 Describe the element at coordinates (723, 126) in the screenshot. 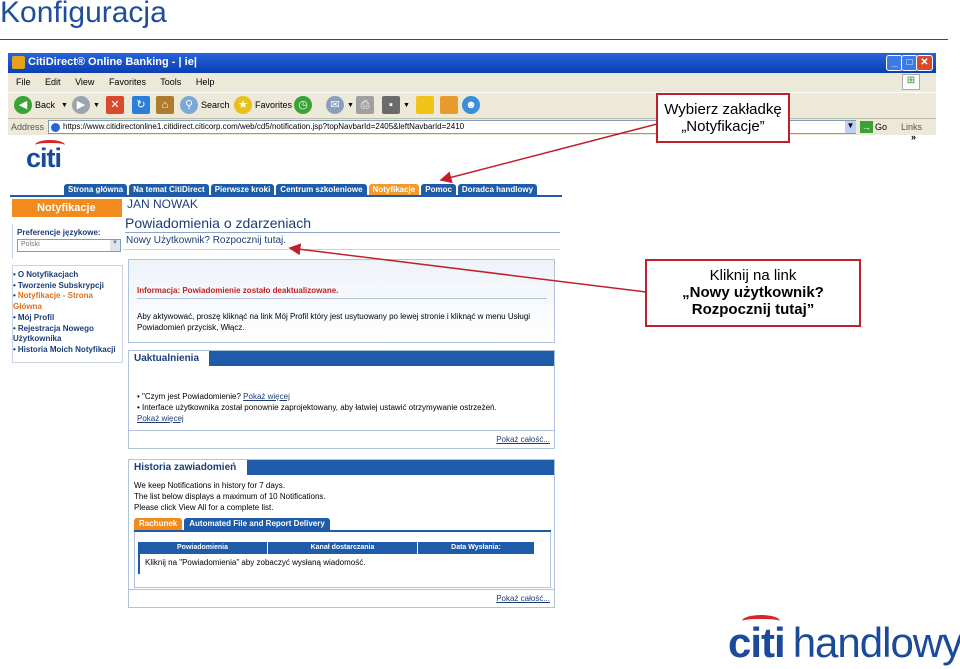

I see `callout-line: „Notyfikacje”` at that location.